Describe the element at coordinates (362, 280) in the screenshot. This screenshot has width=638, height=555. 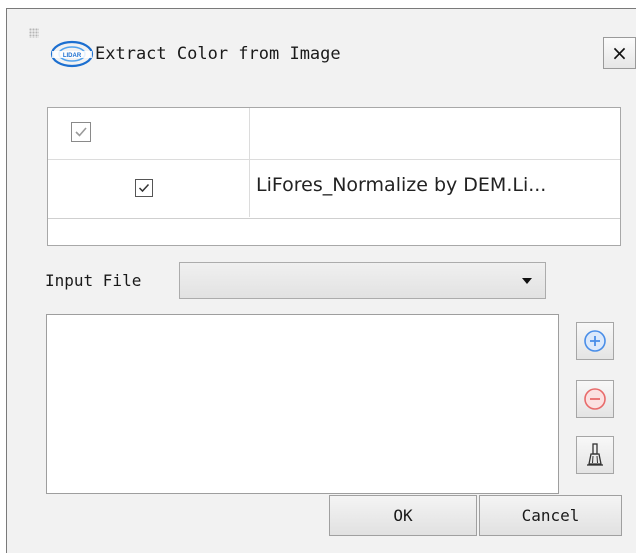
I see `input-file-select` at that location.